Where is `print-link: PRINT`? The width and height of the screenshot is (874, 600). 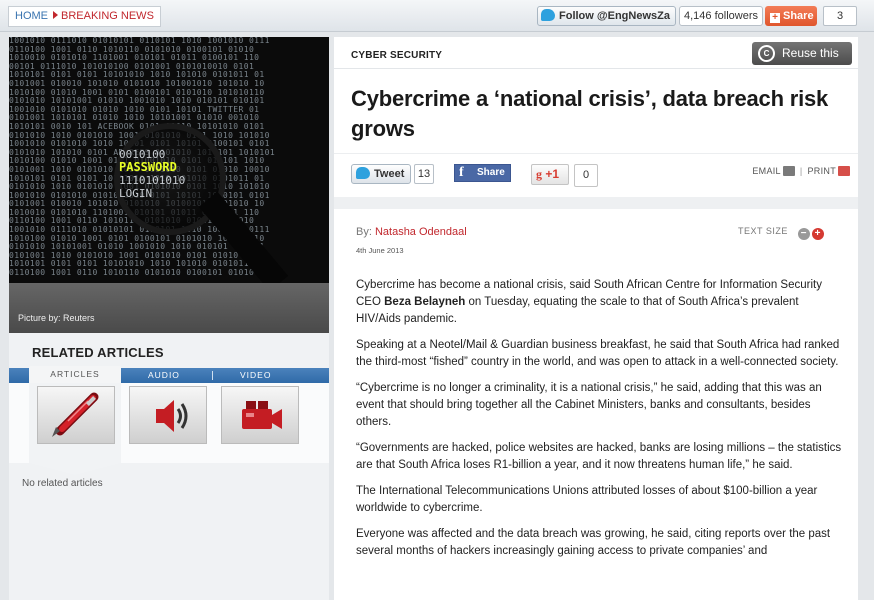
print-link: PRINT is located at coordinates (828, 171).